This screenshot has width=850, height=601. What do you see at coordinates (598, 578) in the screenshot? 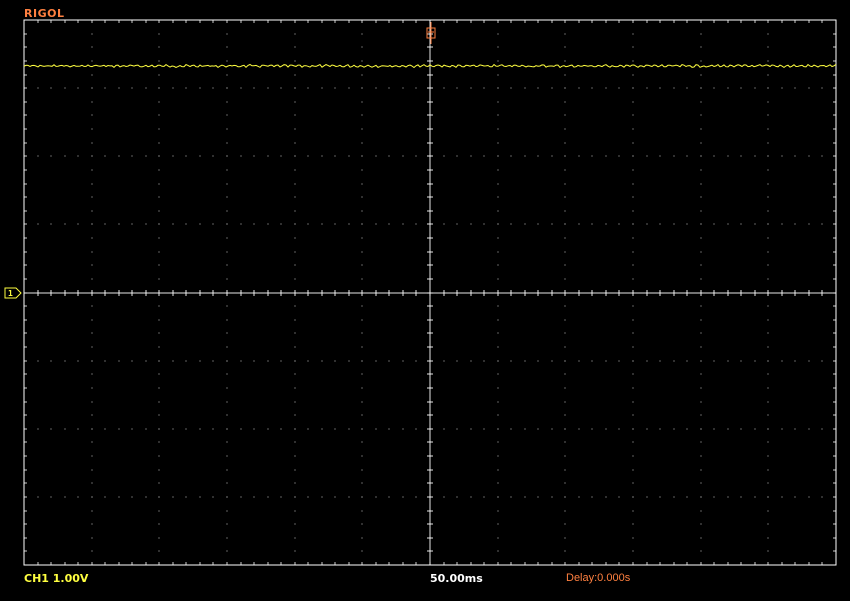
I see `delay-readout: Delay:0.000s` at bounding box center [598, 578].